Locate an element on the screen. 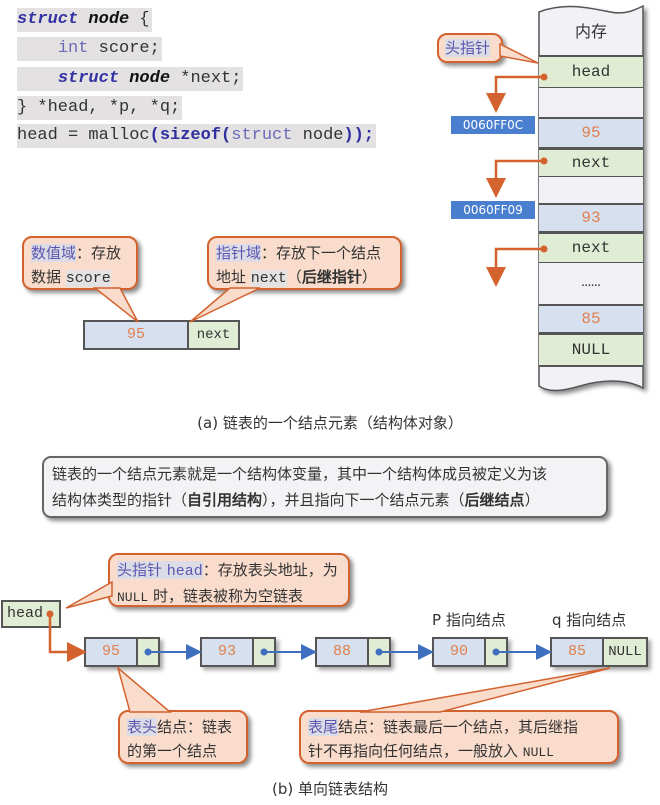  callout-bold: 后继指针 is located at coordinates (331, 277).